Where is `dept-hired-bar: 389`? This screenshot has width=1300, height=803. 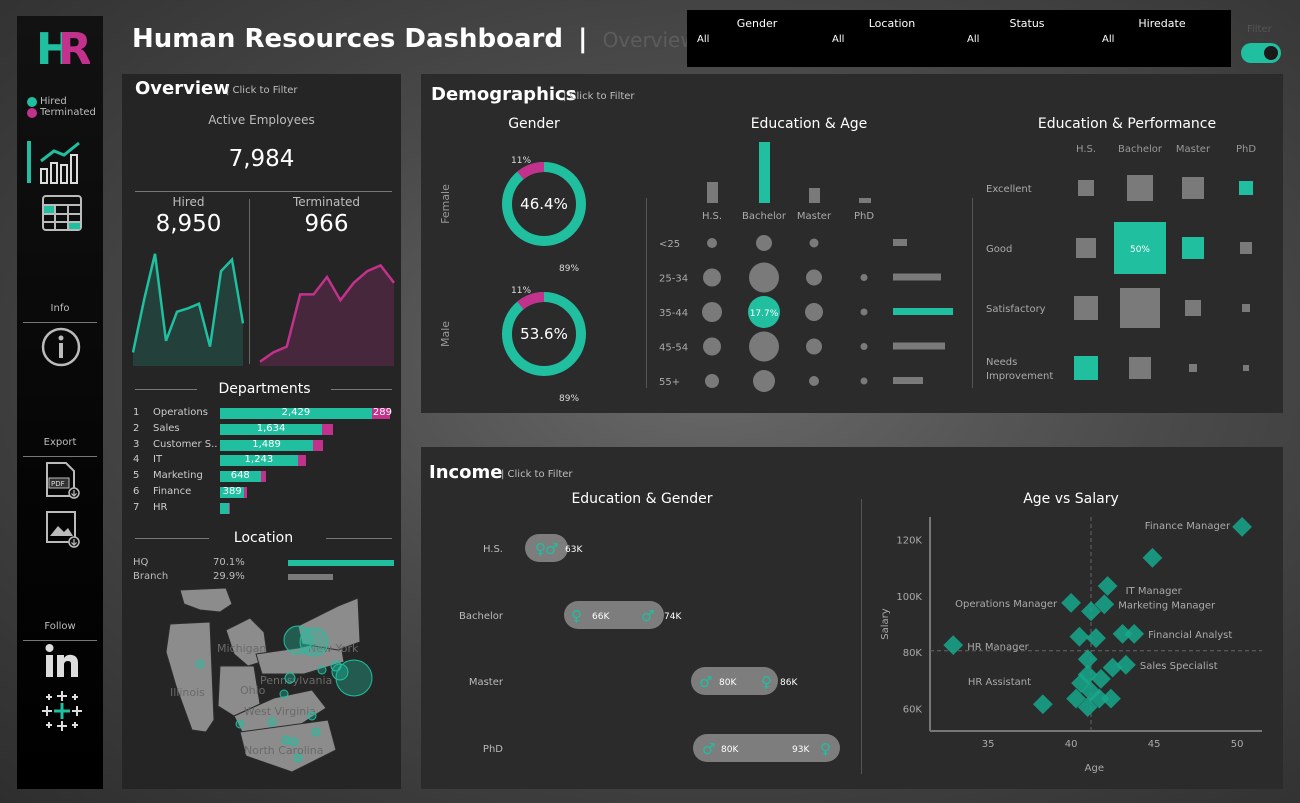 dept-hired-bar: 389 is located at coordinates (232, 492).